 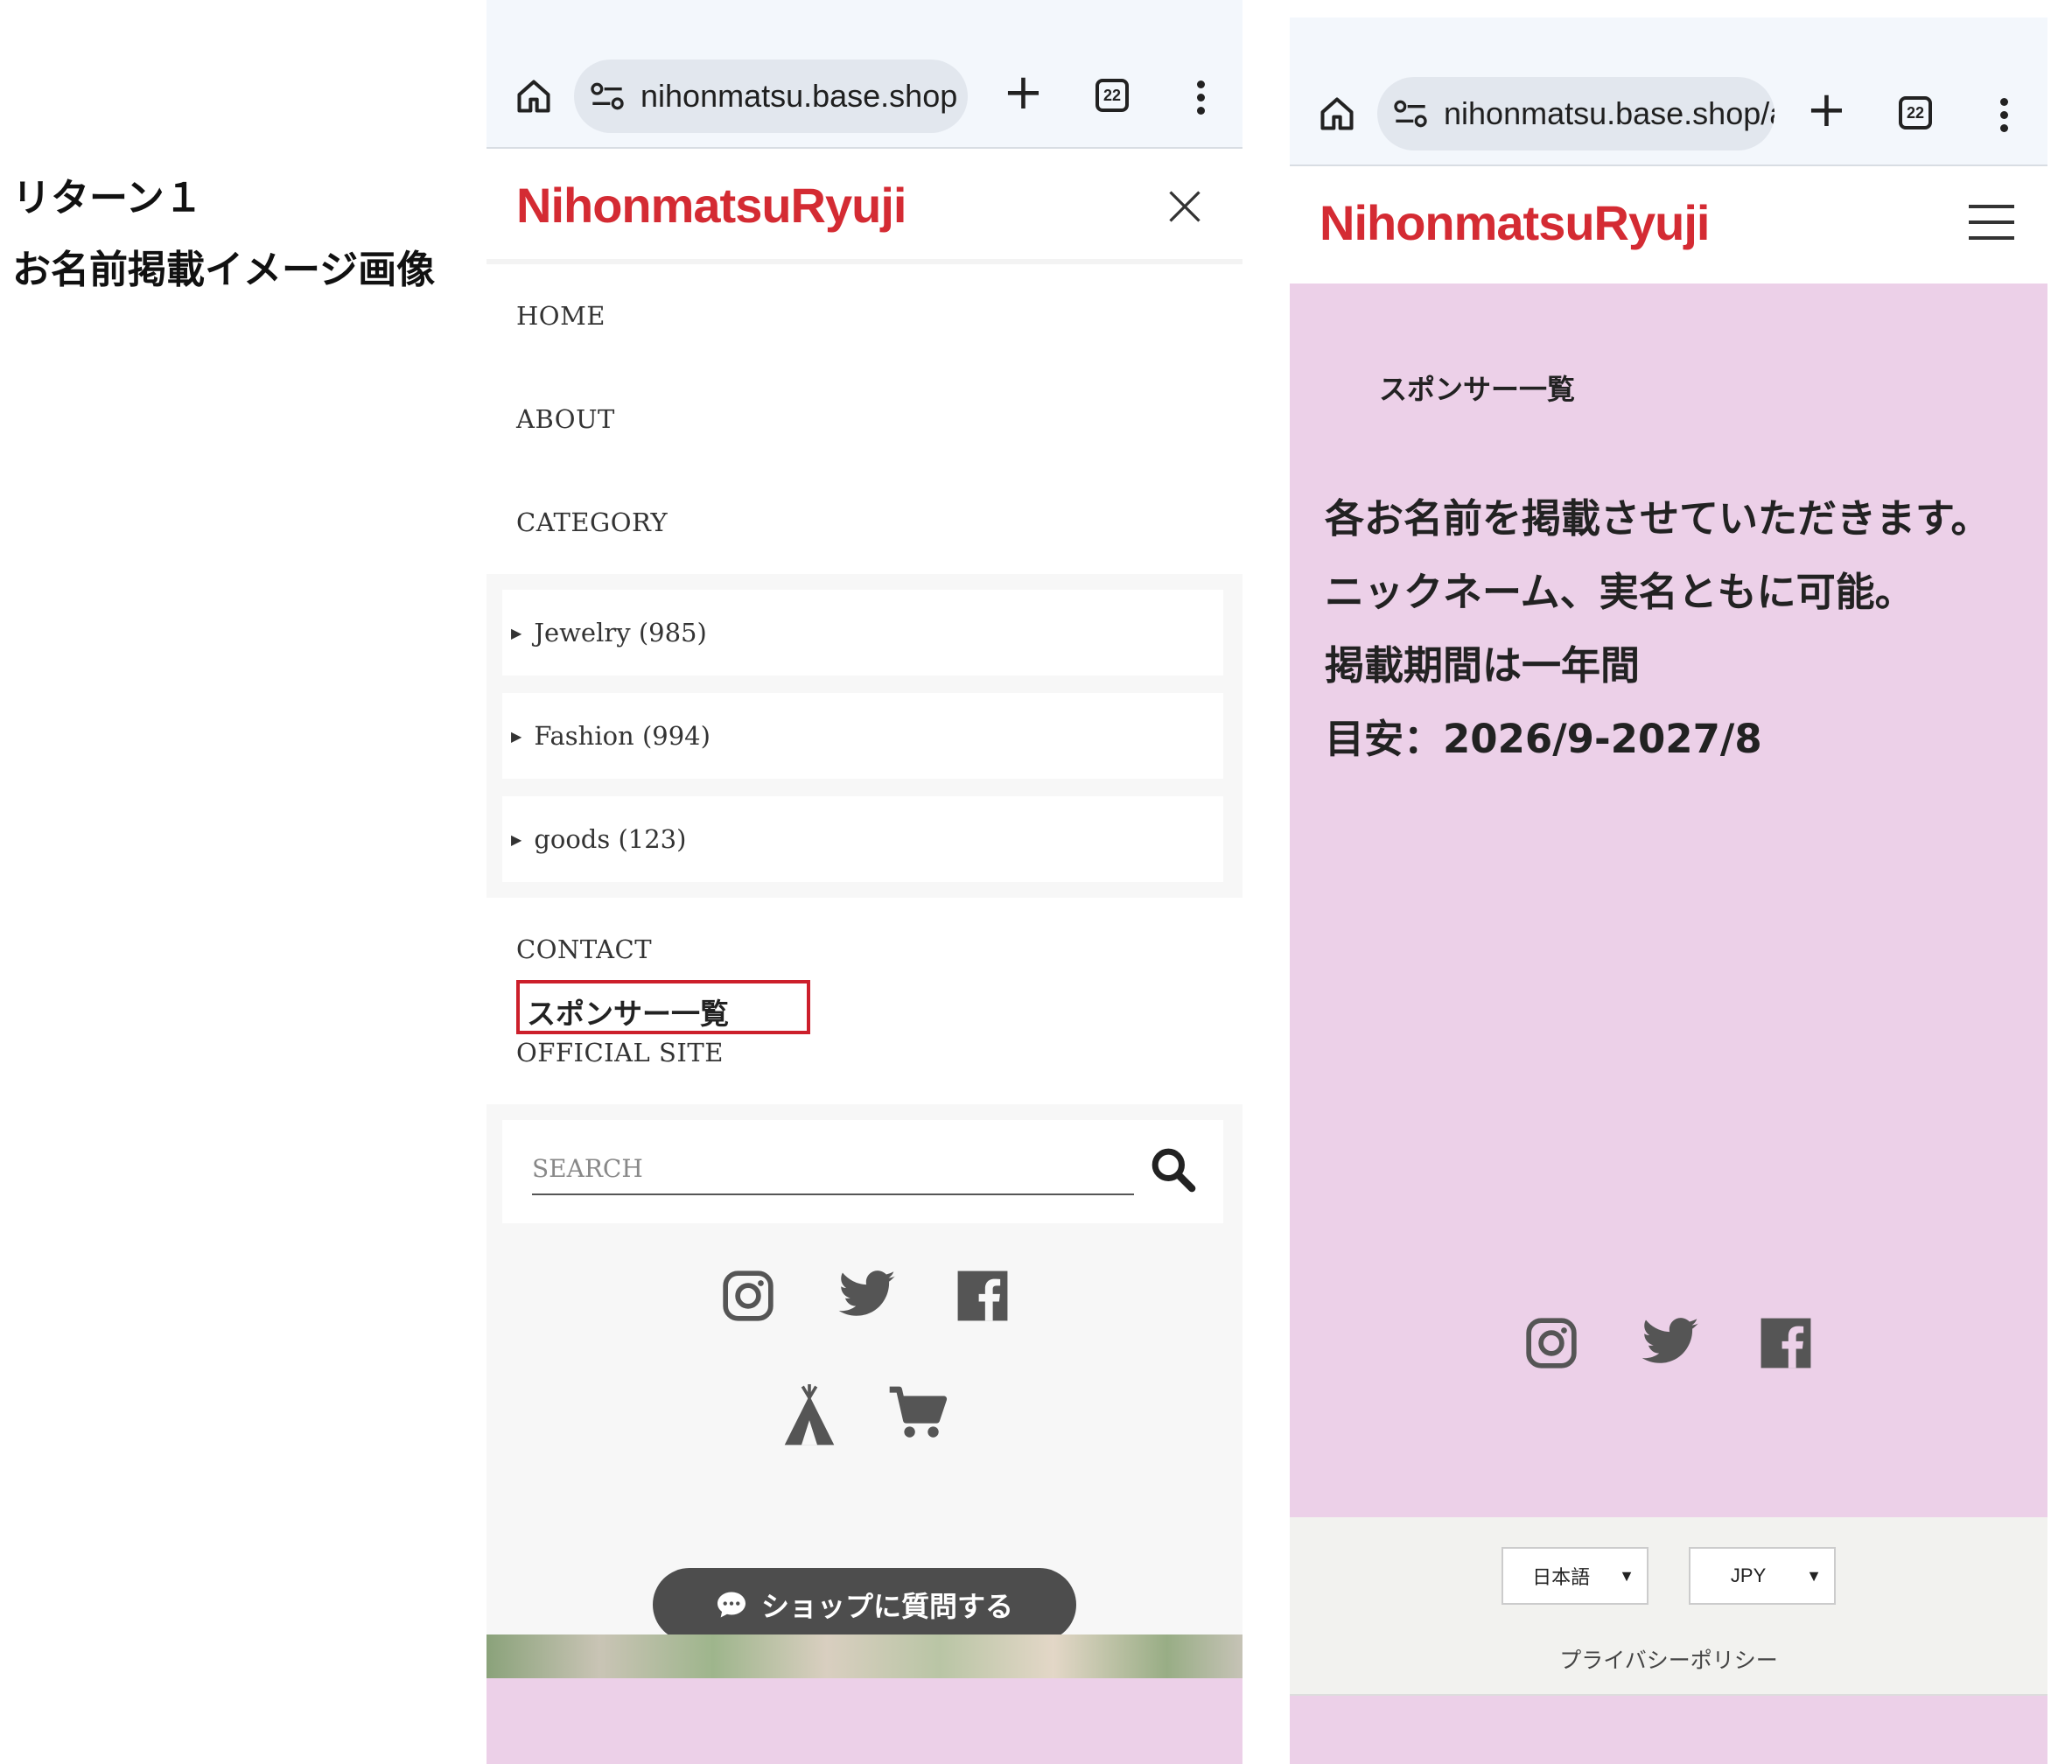 I want to click on url-text: nihonmatsu.base.shop, so click(x=798, y=96).